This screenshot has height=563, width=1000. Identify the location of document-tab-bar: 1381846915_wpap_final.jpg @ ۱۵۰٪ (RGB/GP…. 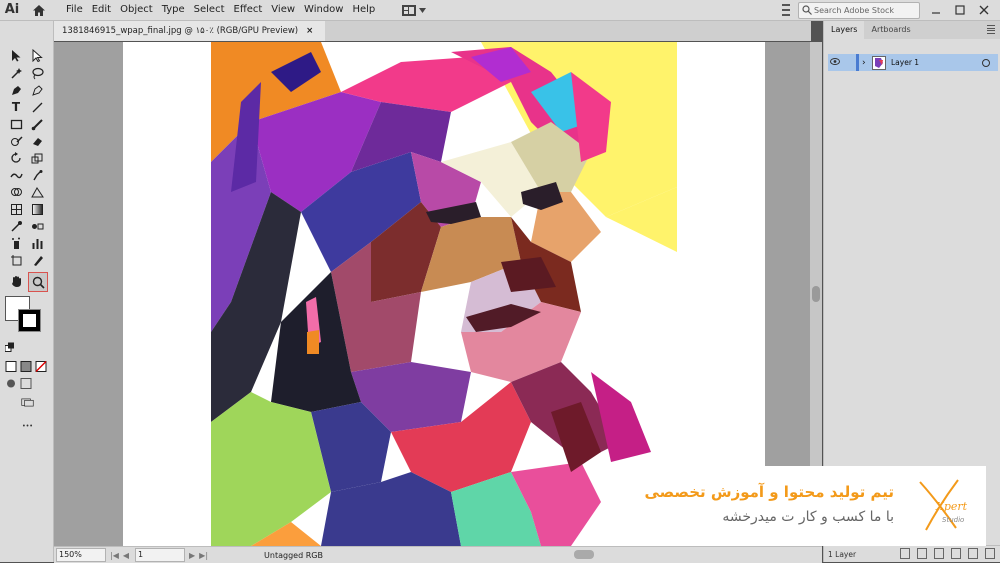
(432, 31).